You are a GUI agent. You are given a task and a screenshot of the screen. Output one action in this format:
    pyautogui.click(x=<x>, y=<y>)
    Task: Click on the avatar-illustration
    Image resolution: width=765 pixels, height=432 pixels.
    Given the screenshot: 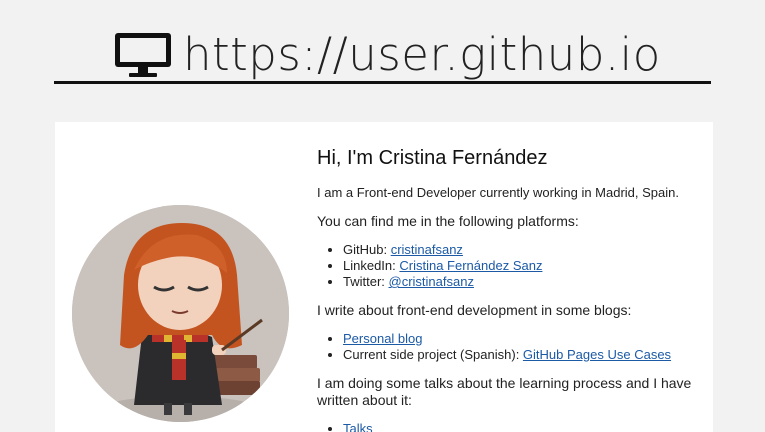 What is the action you would take?
    pyautogui.click(x=180, y=313)
    